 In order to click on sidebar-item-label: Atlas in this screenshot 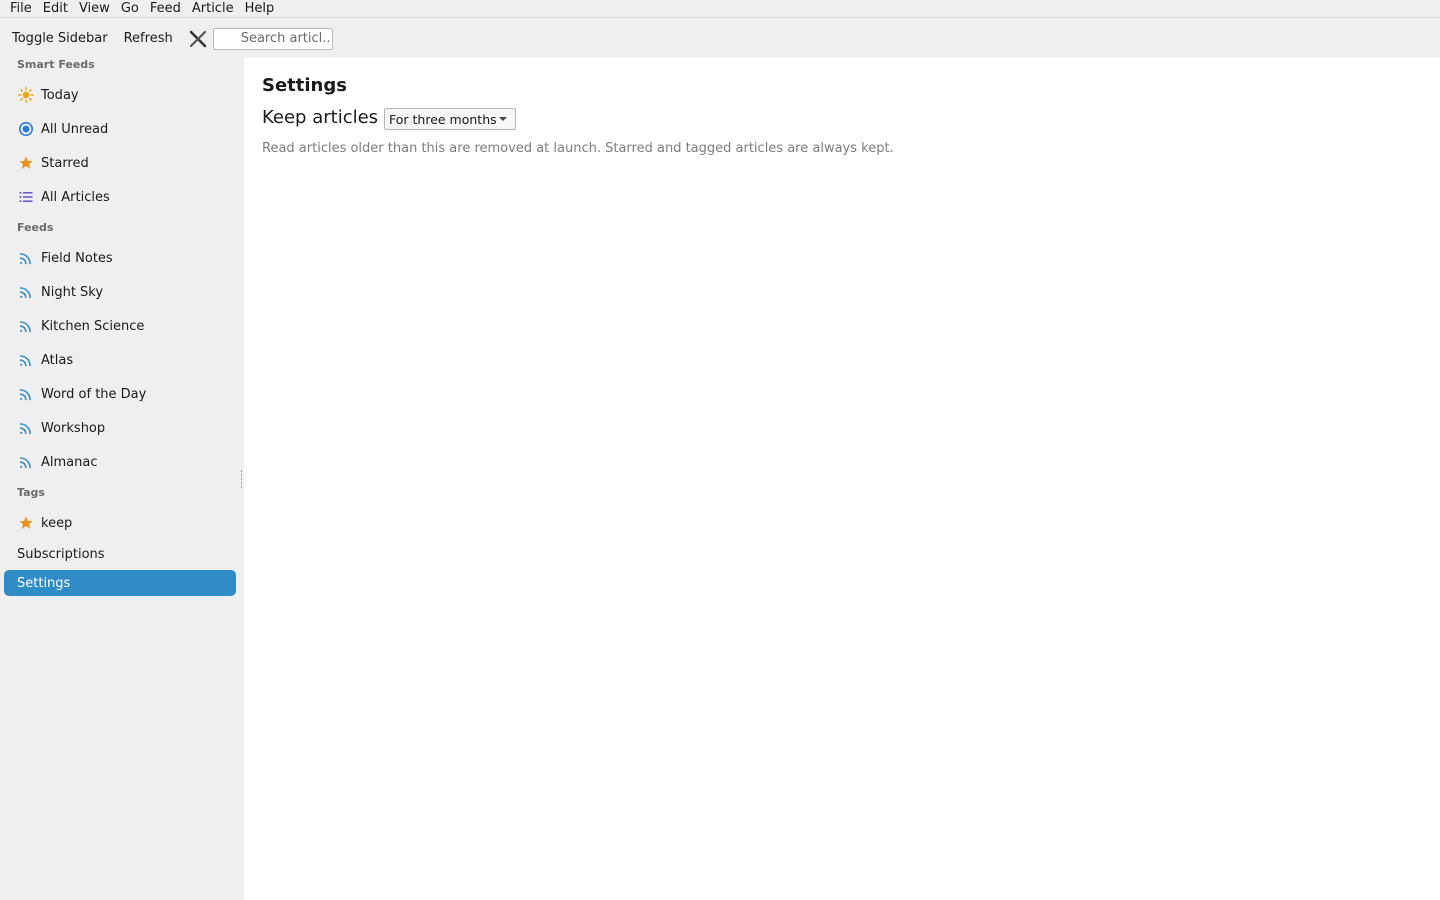, I will do `click(57, 360)`.